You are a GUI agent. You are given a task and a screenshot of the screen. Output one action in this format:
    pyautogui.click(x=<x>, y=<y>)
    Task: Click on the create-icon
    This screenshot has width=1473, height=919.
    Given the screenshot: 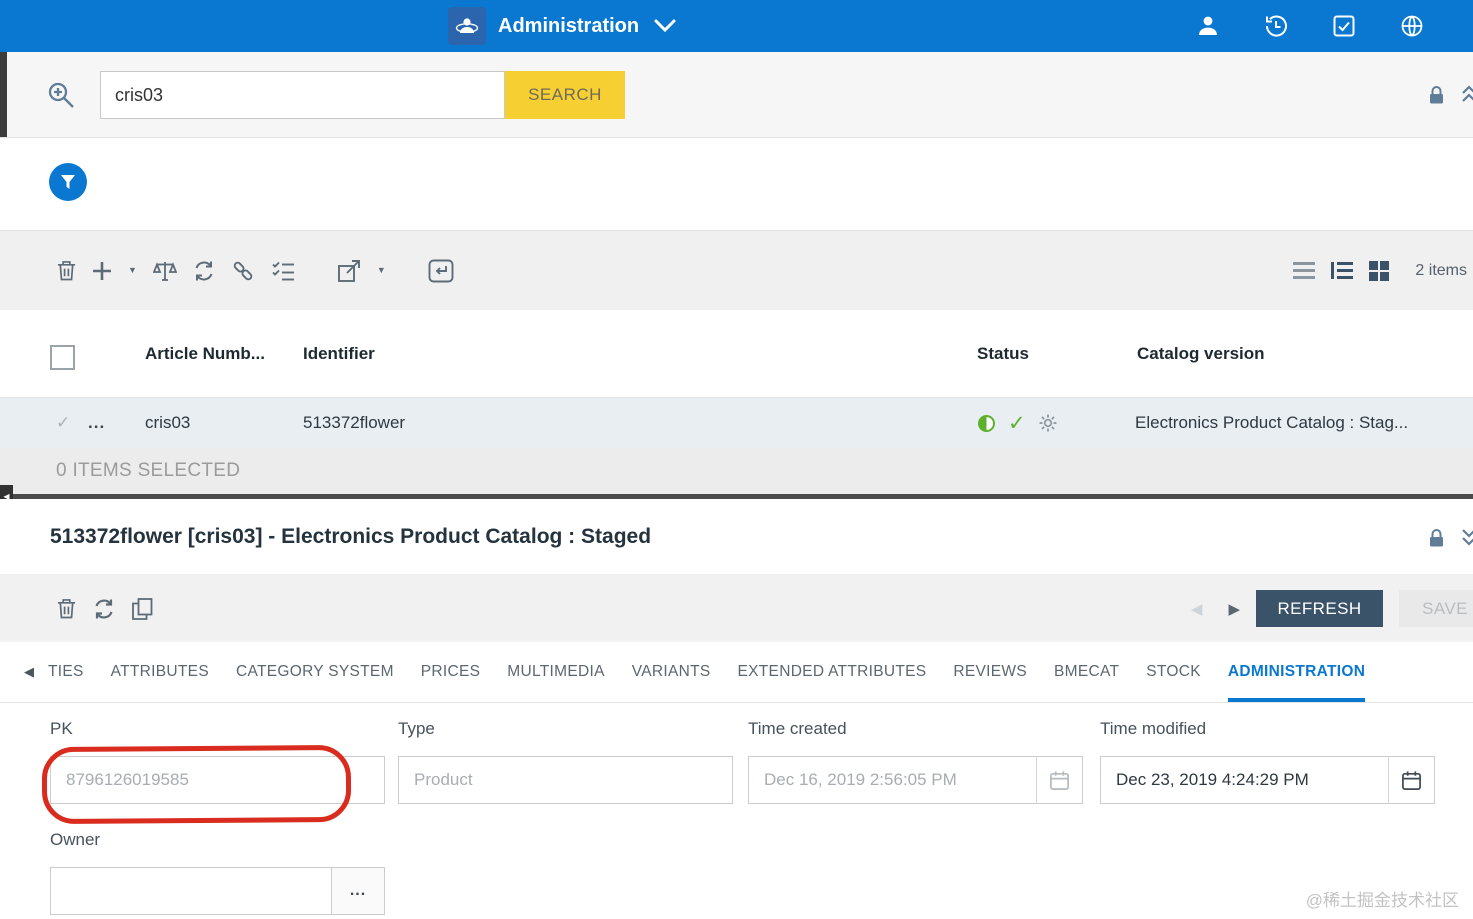 What is the action you would take?
    pyautogui.click(x=102, y=271)
    